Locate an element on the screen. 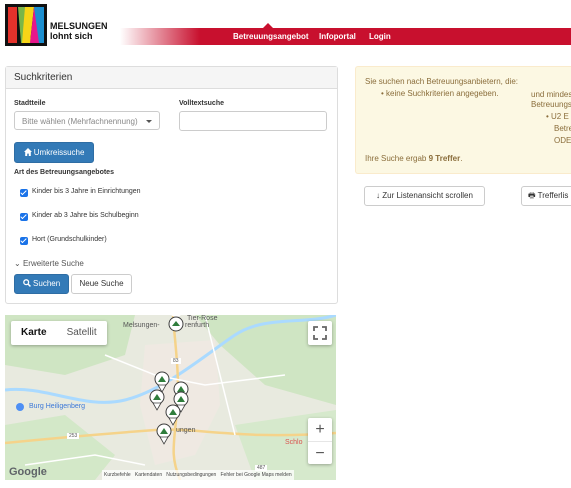 This screenshot has height=488, width=571. new-search-button: Neue Suche is located at coordinates (101, 284).